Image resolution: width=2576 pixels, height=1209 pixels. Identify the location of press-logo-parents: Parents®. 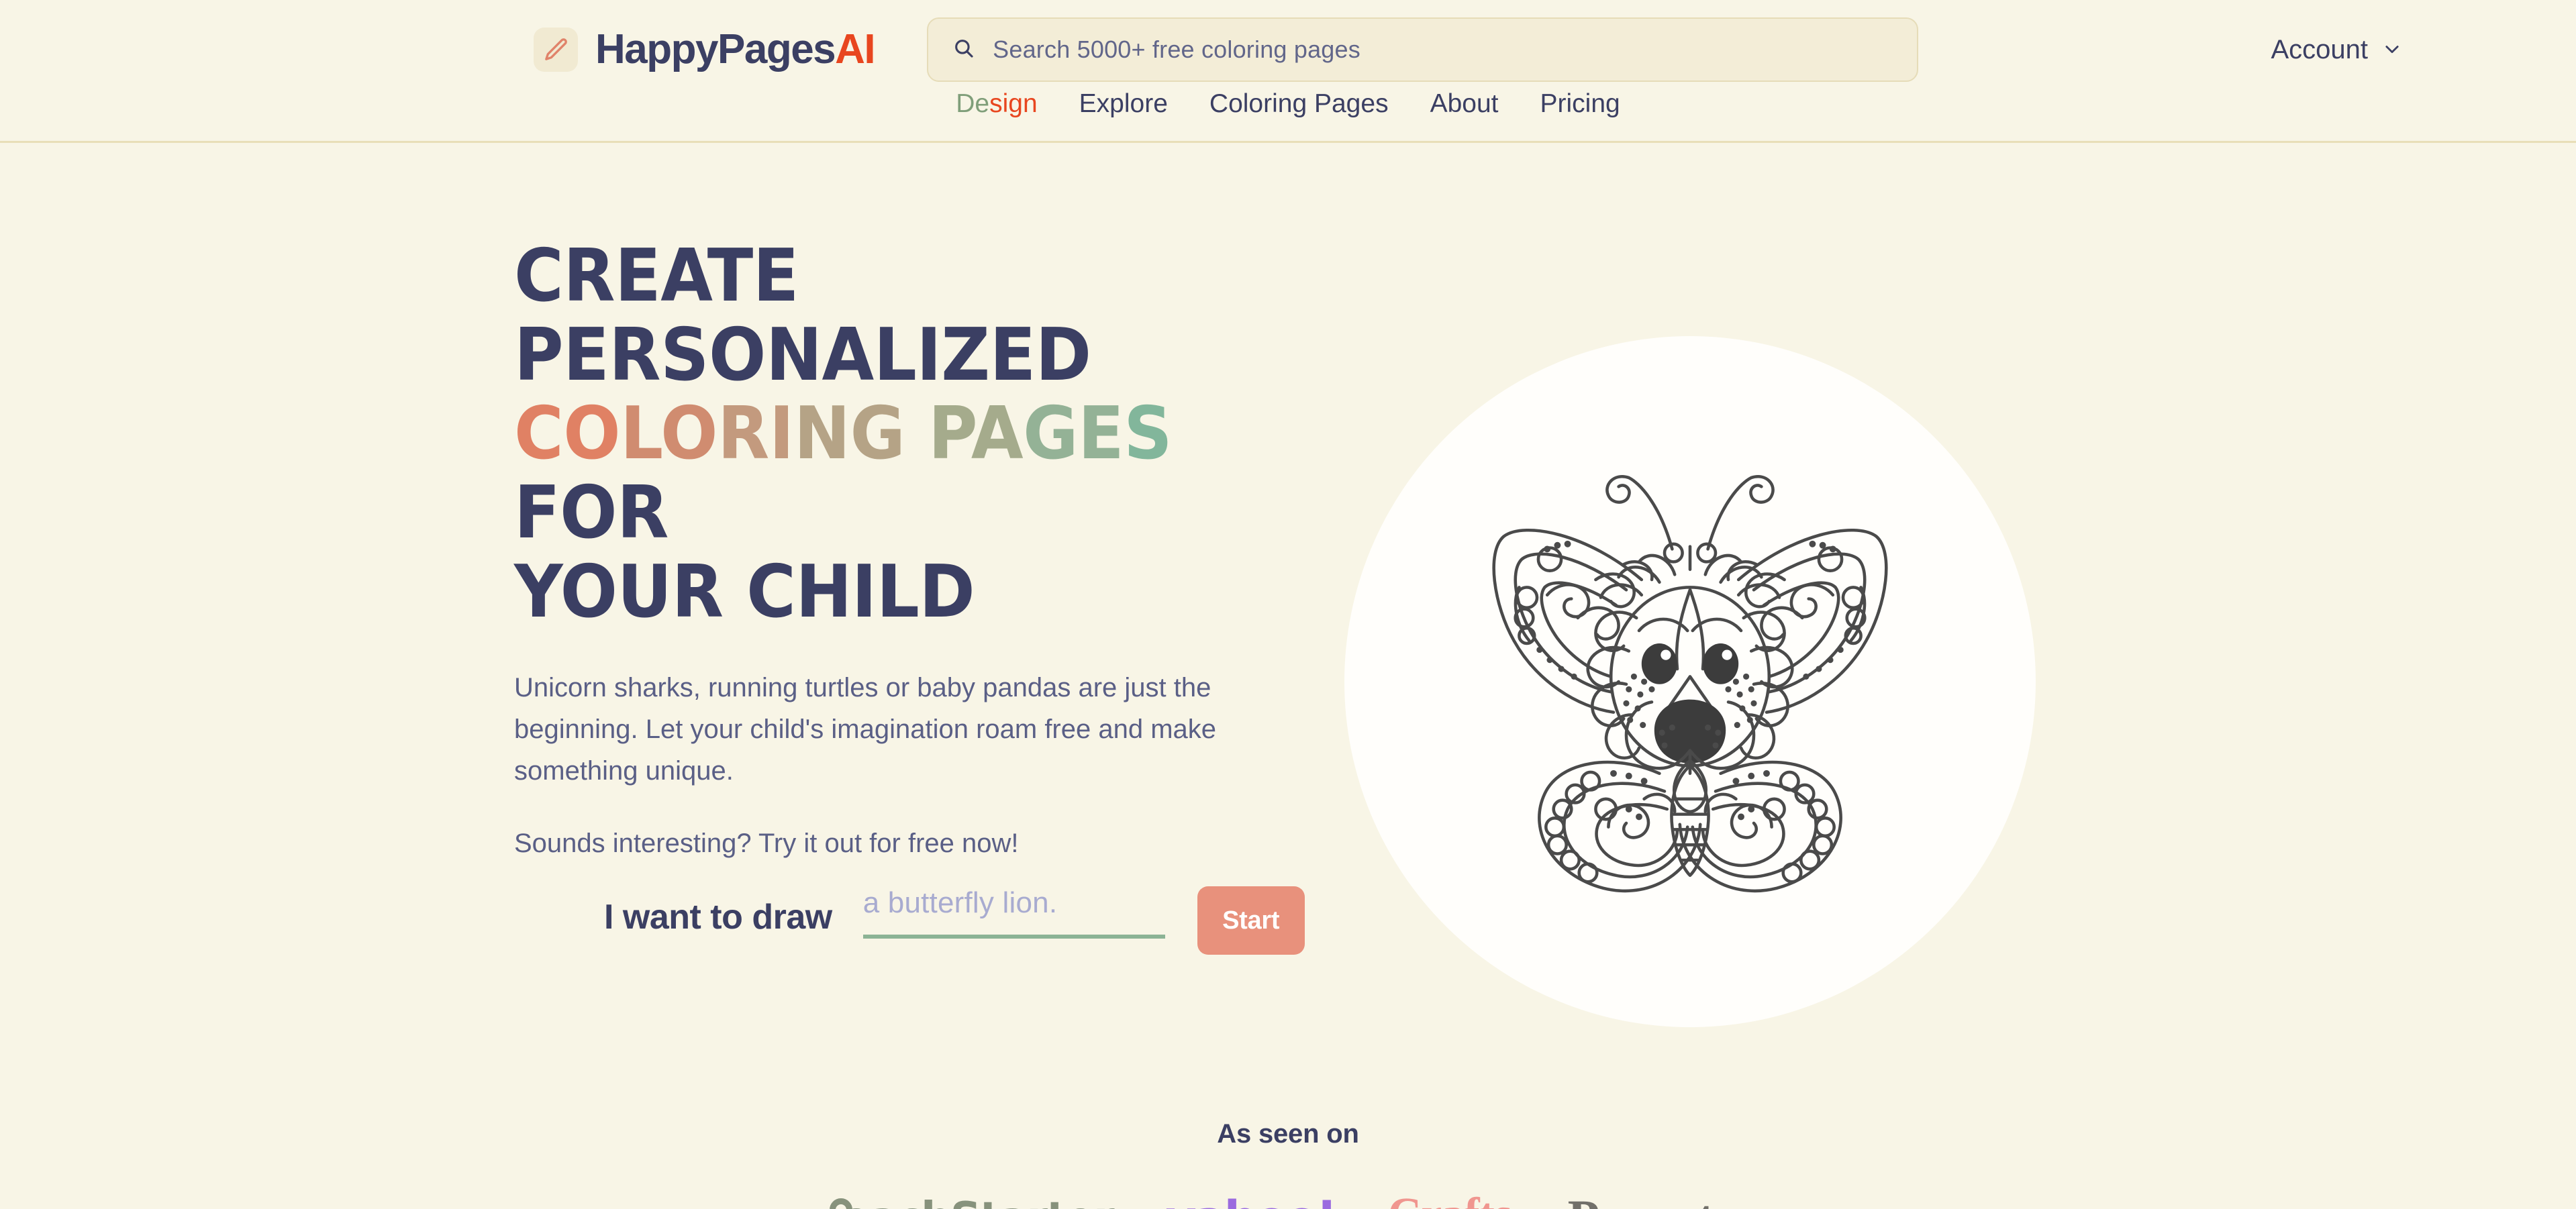
(1657, 1198).